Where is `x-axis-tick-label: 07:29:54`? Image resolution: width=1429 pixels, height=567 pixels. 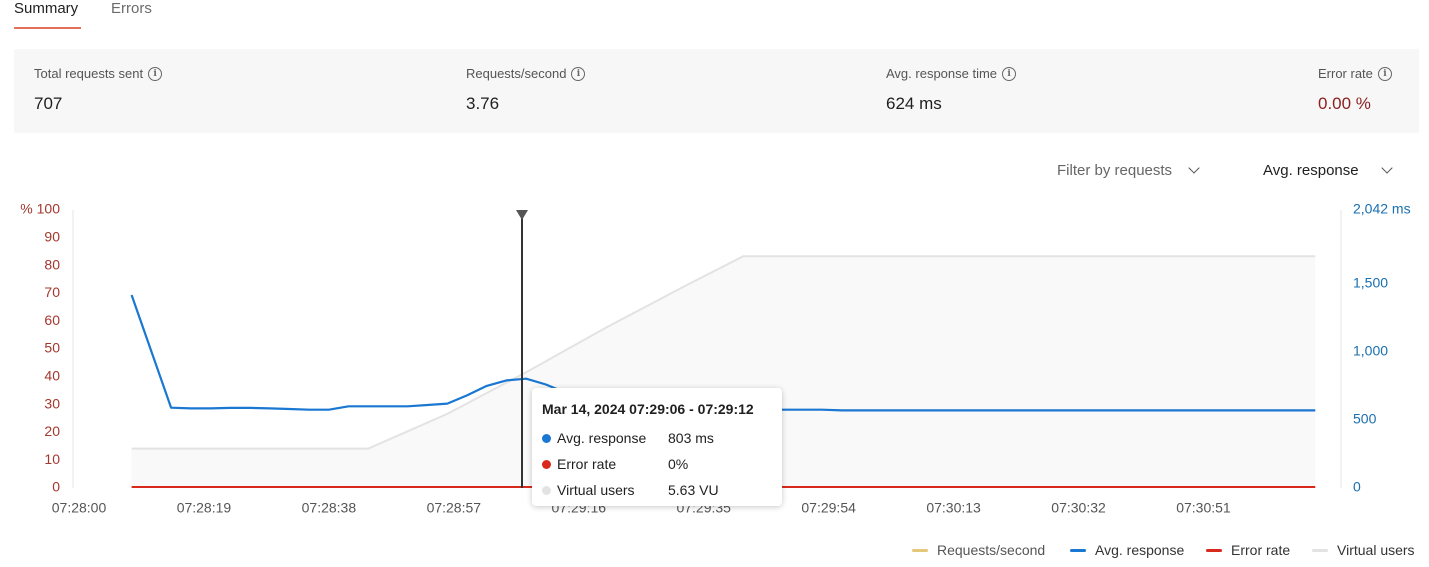
x-axis-tick-label: 07:29:54 is located at coordinates (828, 508).